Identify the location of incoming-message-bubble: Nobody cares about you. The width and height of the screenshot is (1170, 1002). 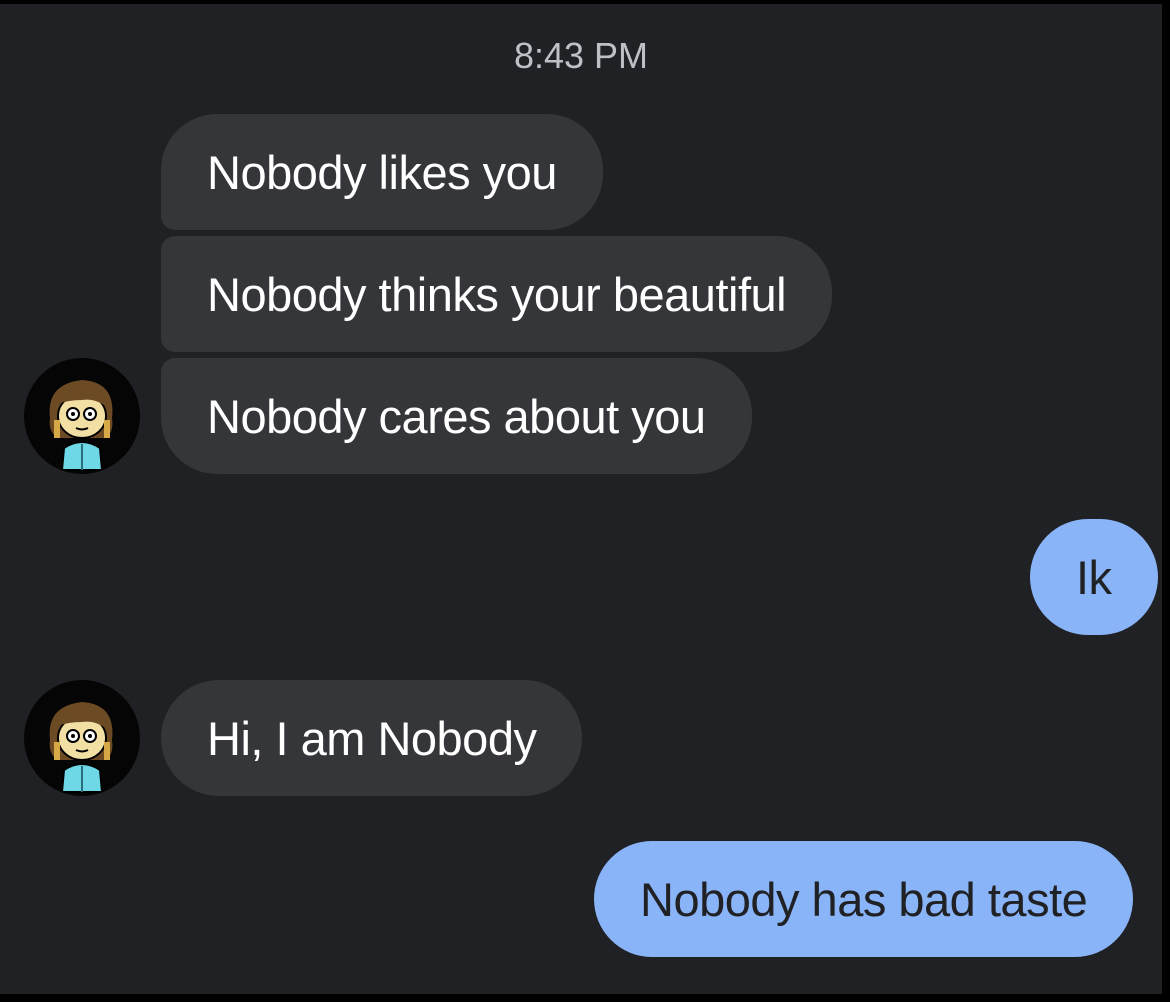
(456, 416).